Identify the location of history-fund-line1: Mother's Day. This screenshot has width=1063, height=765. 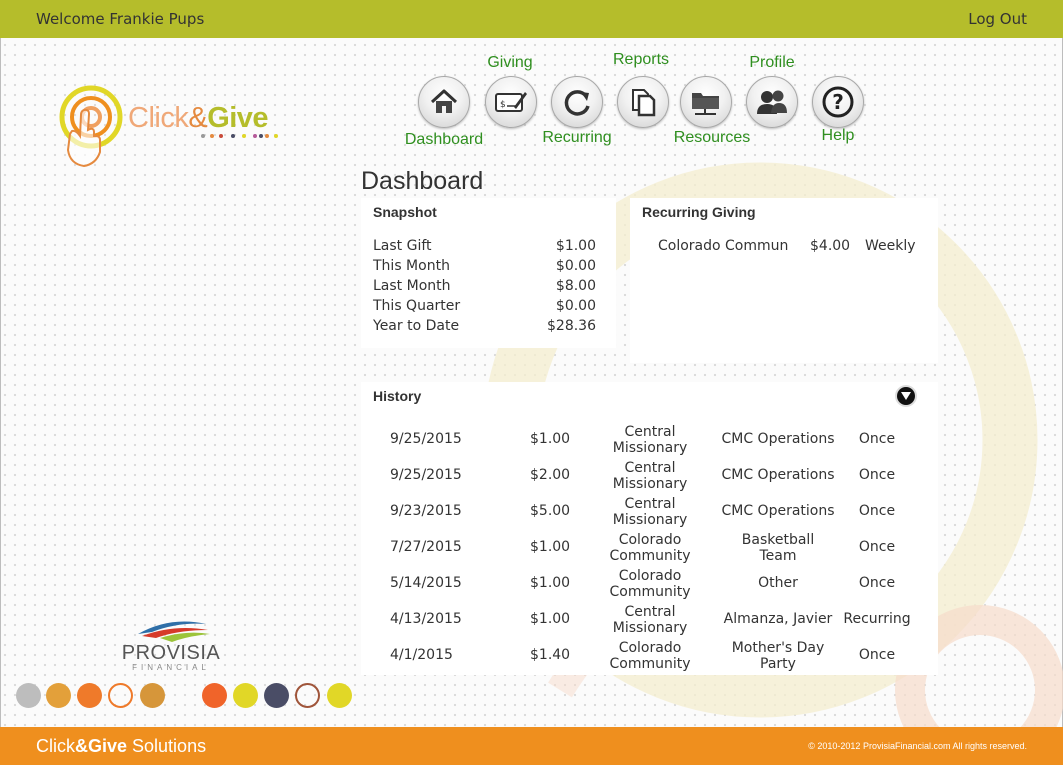
(778, 648).